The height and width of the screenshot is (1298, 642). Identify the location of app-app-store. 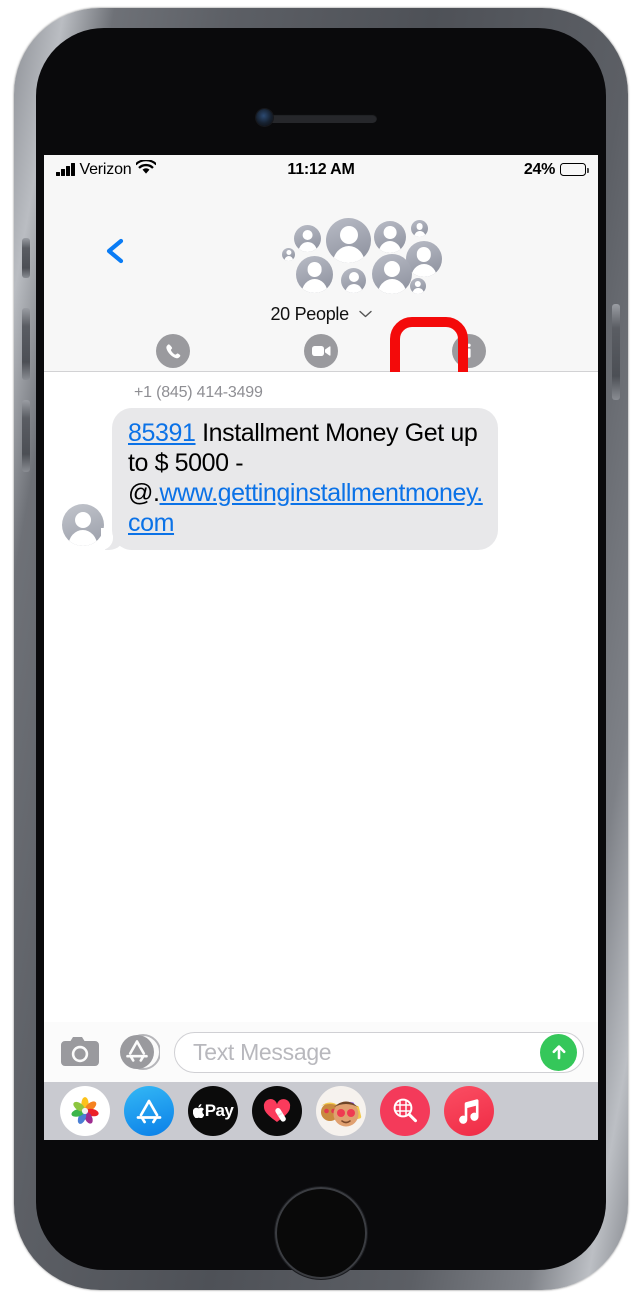
(149, 1111).